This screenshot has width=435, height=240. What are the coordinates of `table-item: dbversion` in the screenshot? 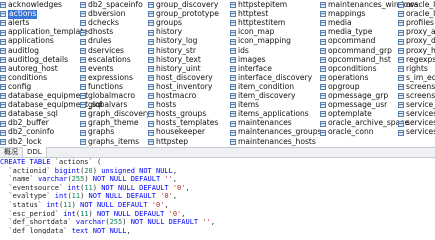 It's located at (102, 14).